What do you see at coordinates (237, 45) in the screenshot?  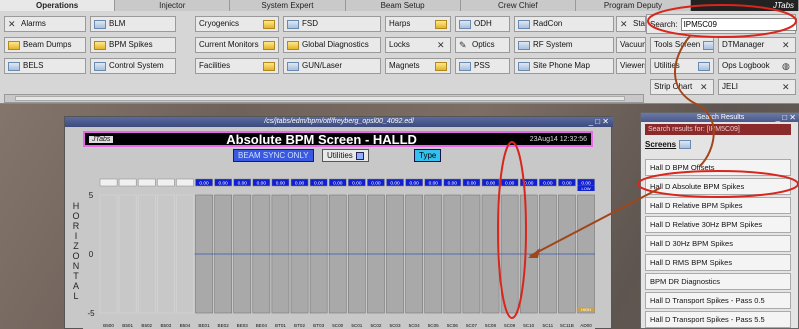 I see `launcher-button-current-monitors: Current Monitors` at bounding box center [237, 45].